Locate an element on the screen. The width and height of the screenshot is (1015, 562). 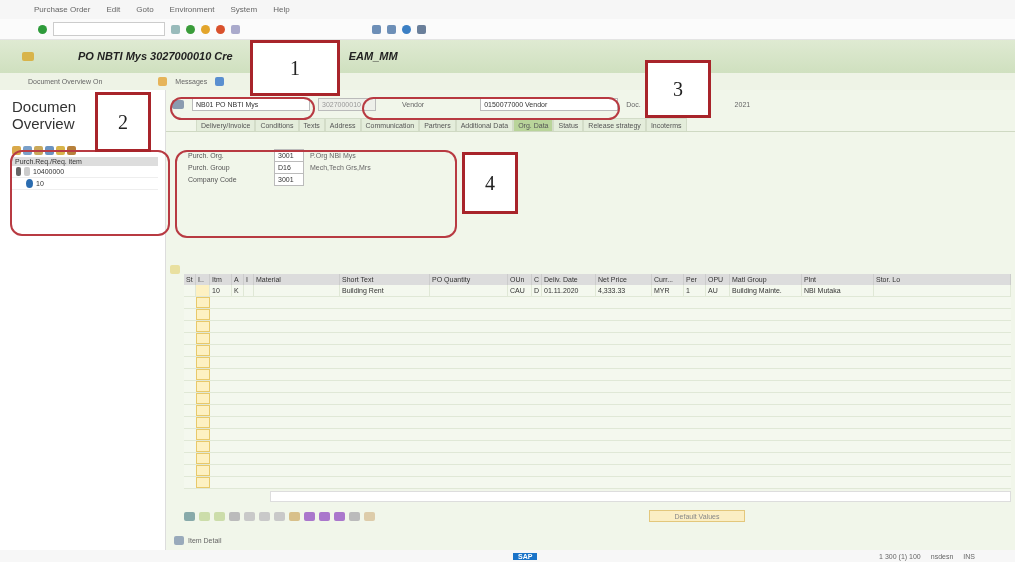
expand-icon is located at coordinates (179, 540).